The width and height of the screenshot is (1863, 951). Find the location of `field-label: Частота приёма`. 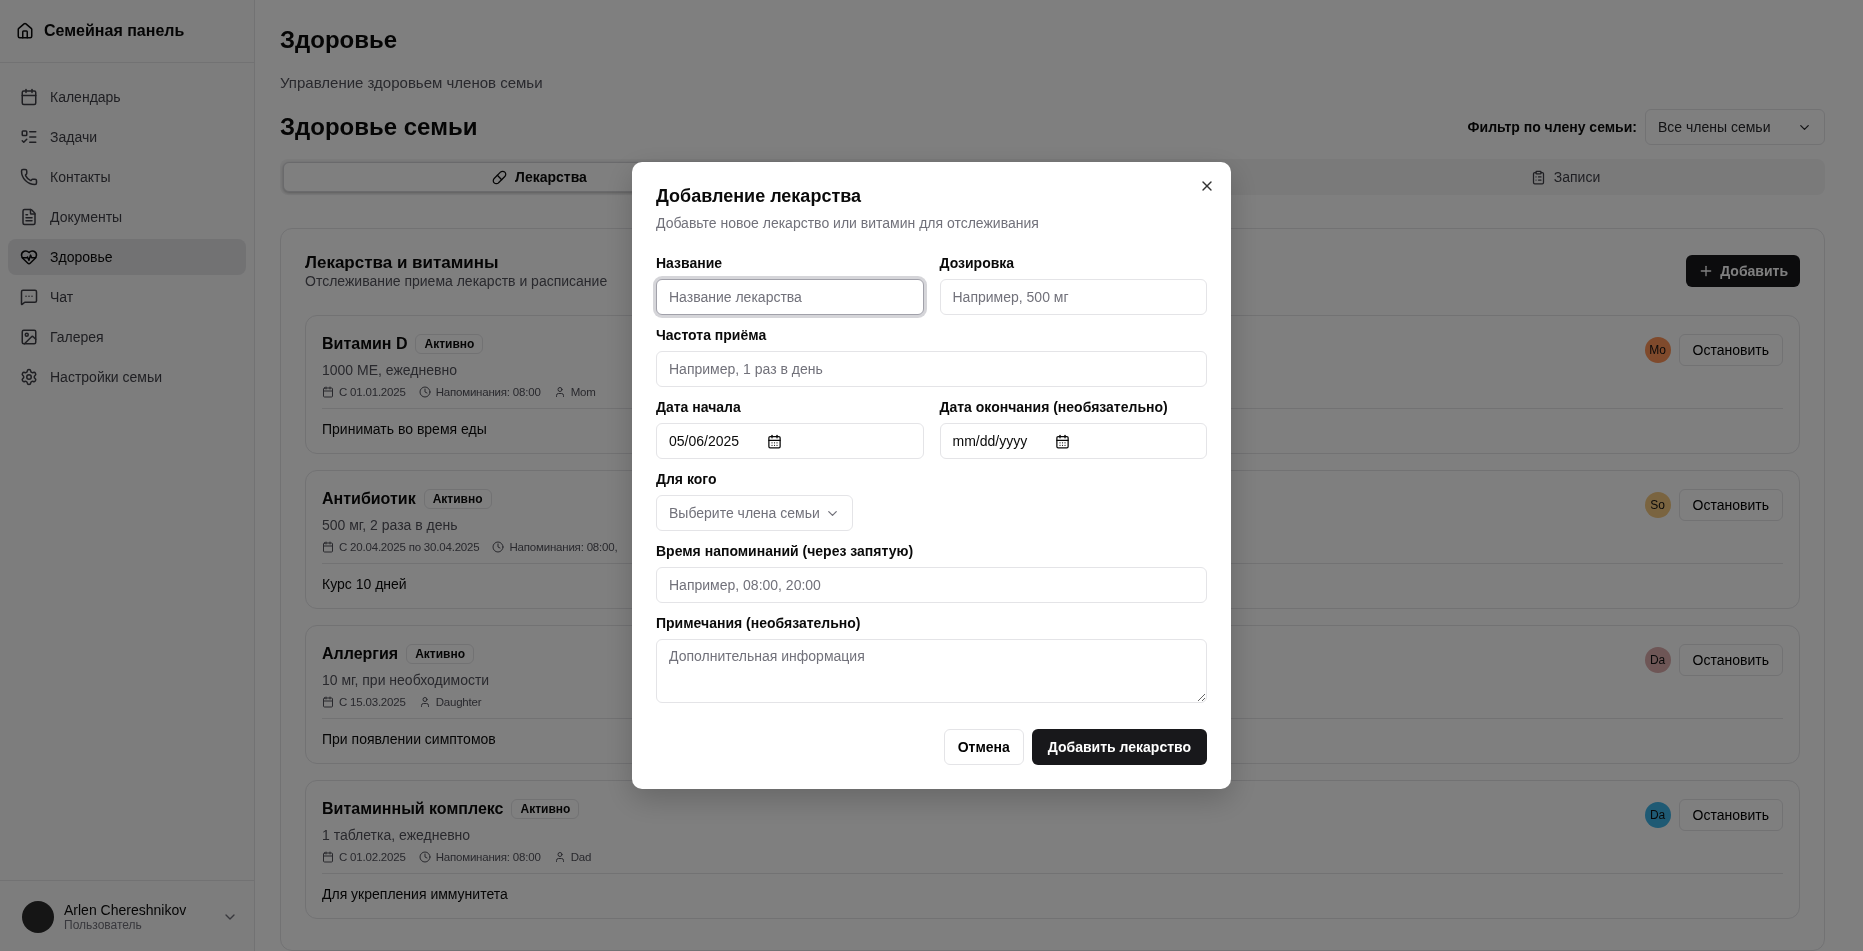

field-label: Частота приёма is located at coordinates (712, 335).